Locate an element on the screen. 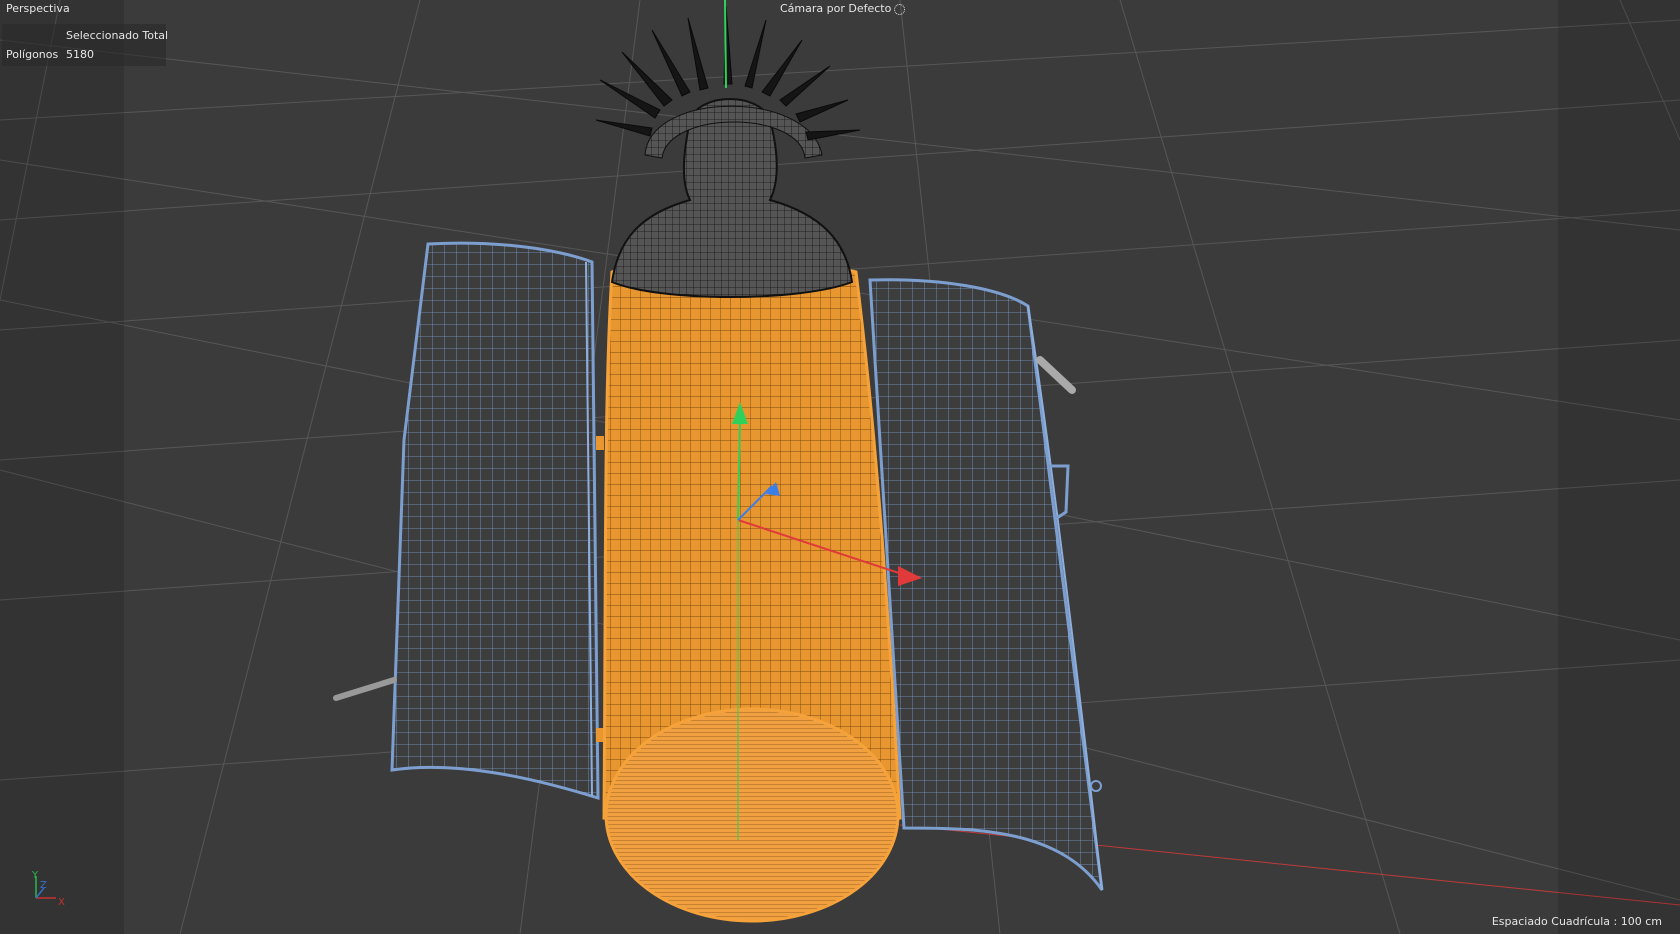 Image resolution: width=1680 pixels, height=934 pixels. torso-cylinder is located at coordinates (752, 593).